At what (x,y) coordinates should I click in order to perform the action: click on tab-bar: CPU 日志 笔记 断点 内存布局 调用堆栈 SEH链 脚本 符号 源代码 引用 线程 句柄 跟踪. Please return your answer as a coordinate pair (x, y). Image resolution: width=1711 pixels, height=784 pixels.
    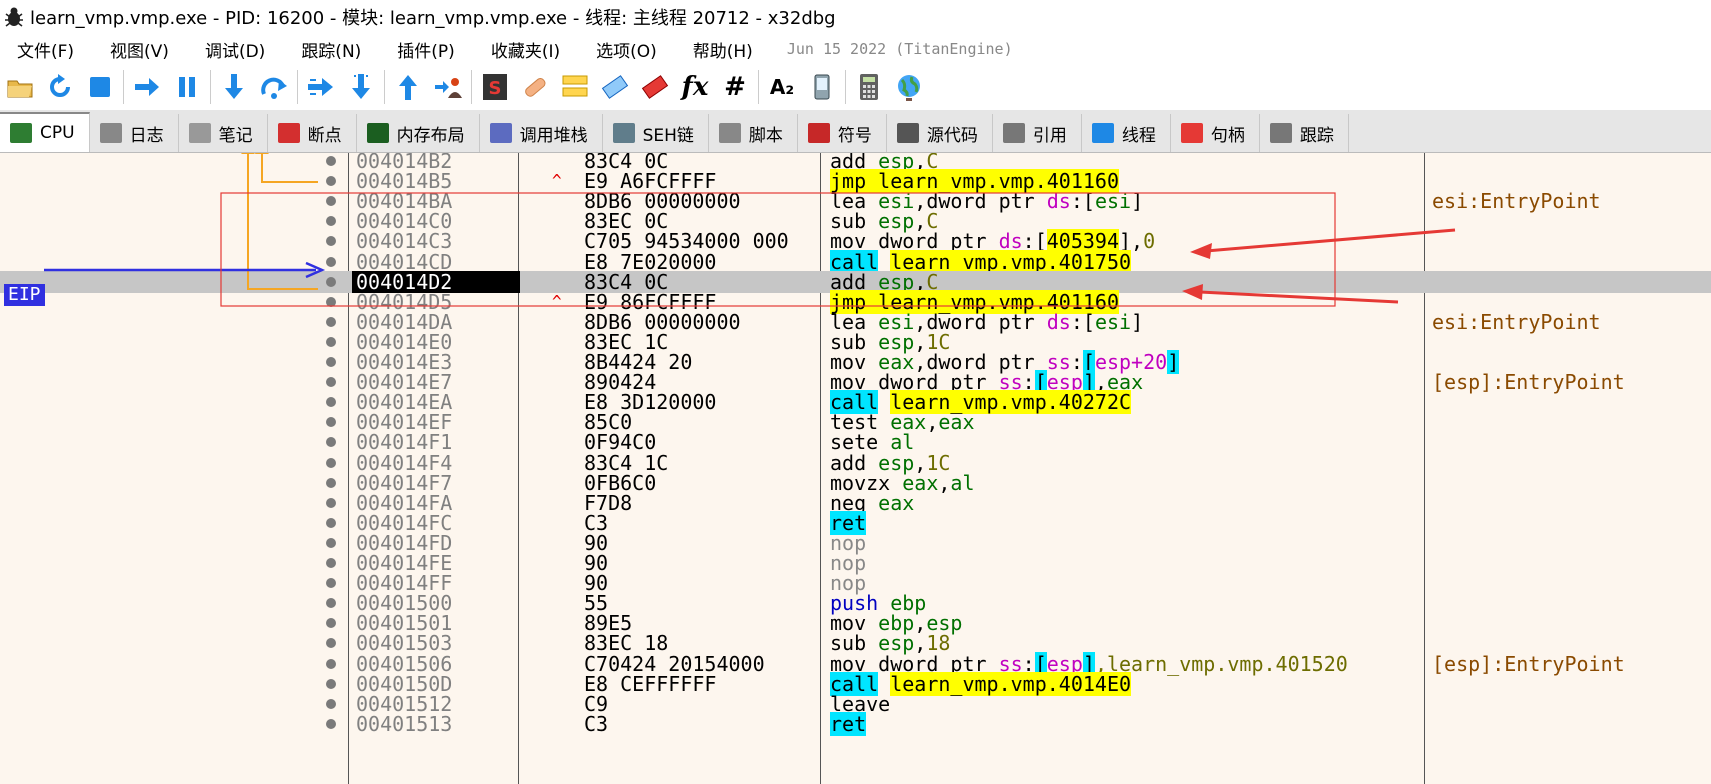
    Looking at the image, I should click on (855, 131).